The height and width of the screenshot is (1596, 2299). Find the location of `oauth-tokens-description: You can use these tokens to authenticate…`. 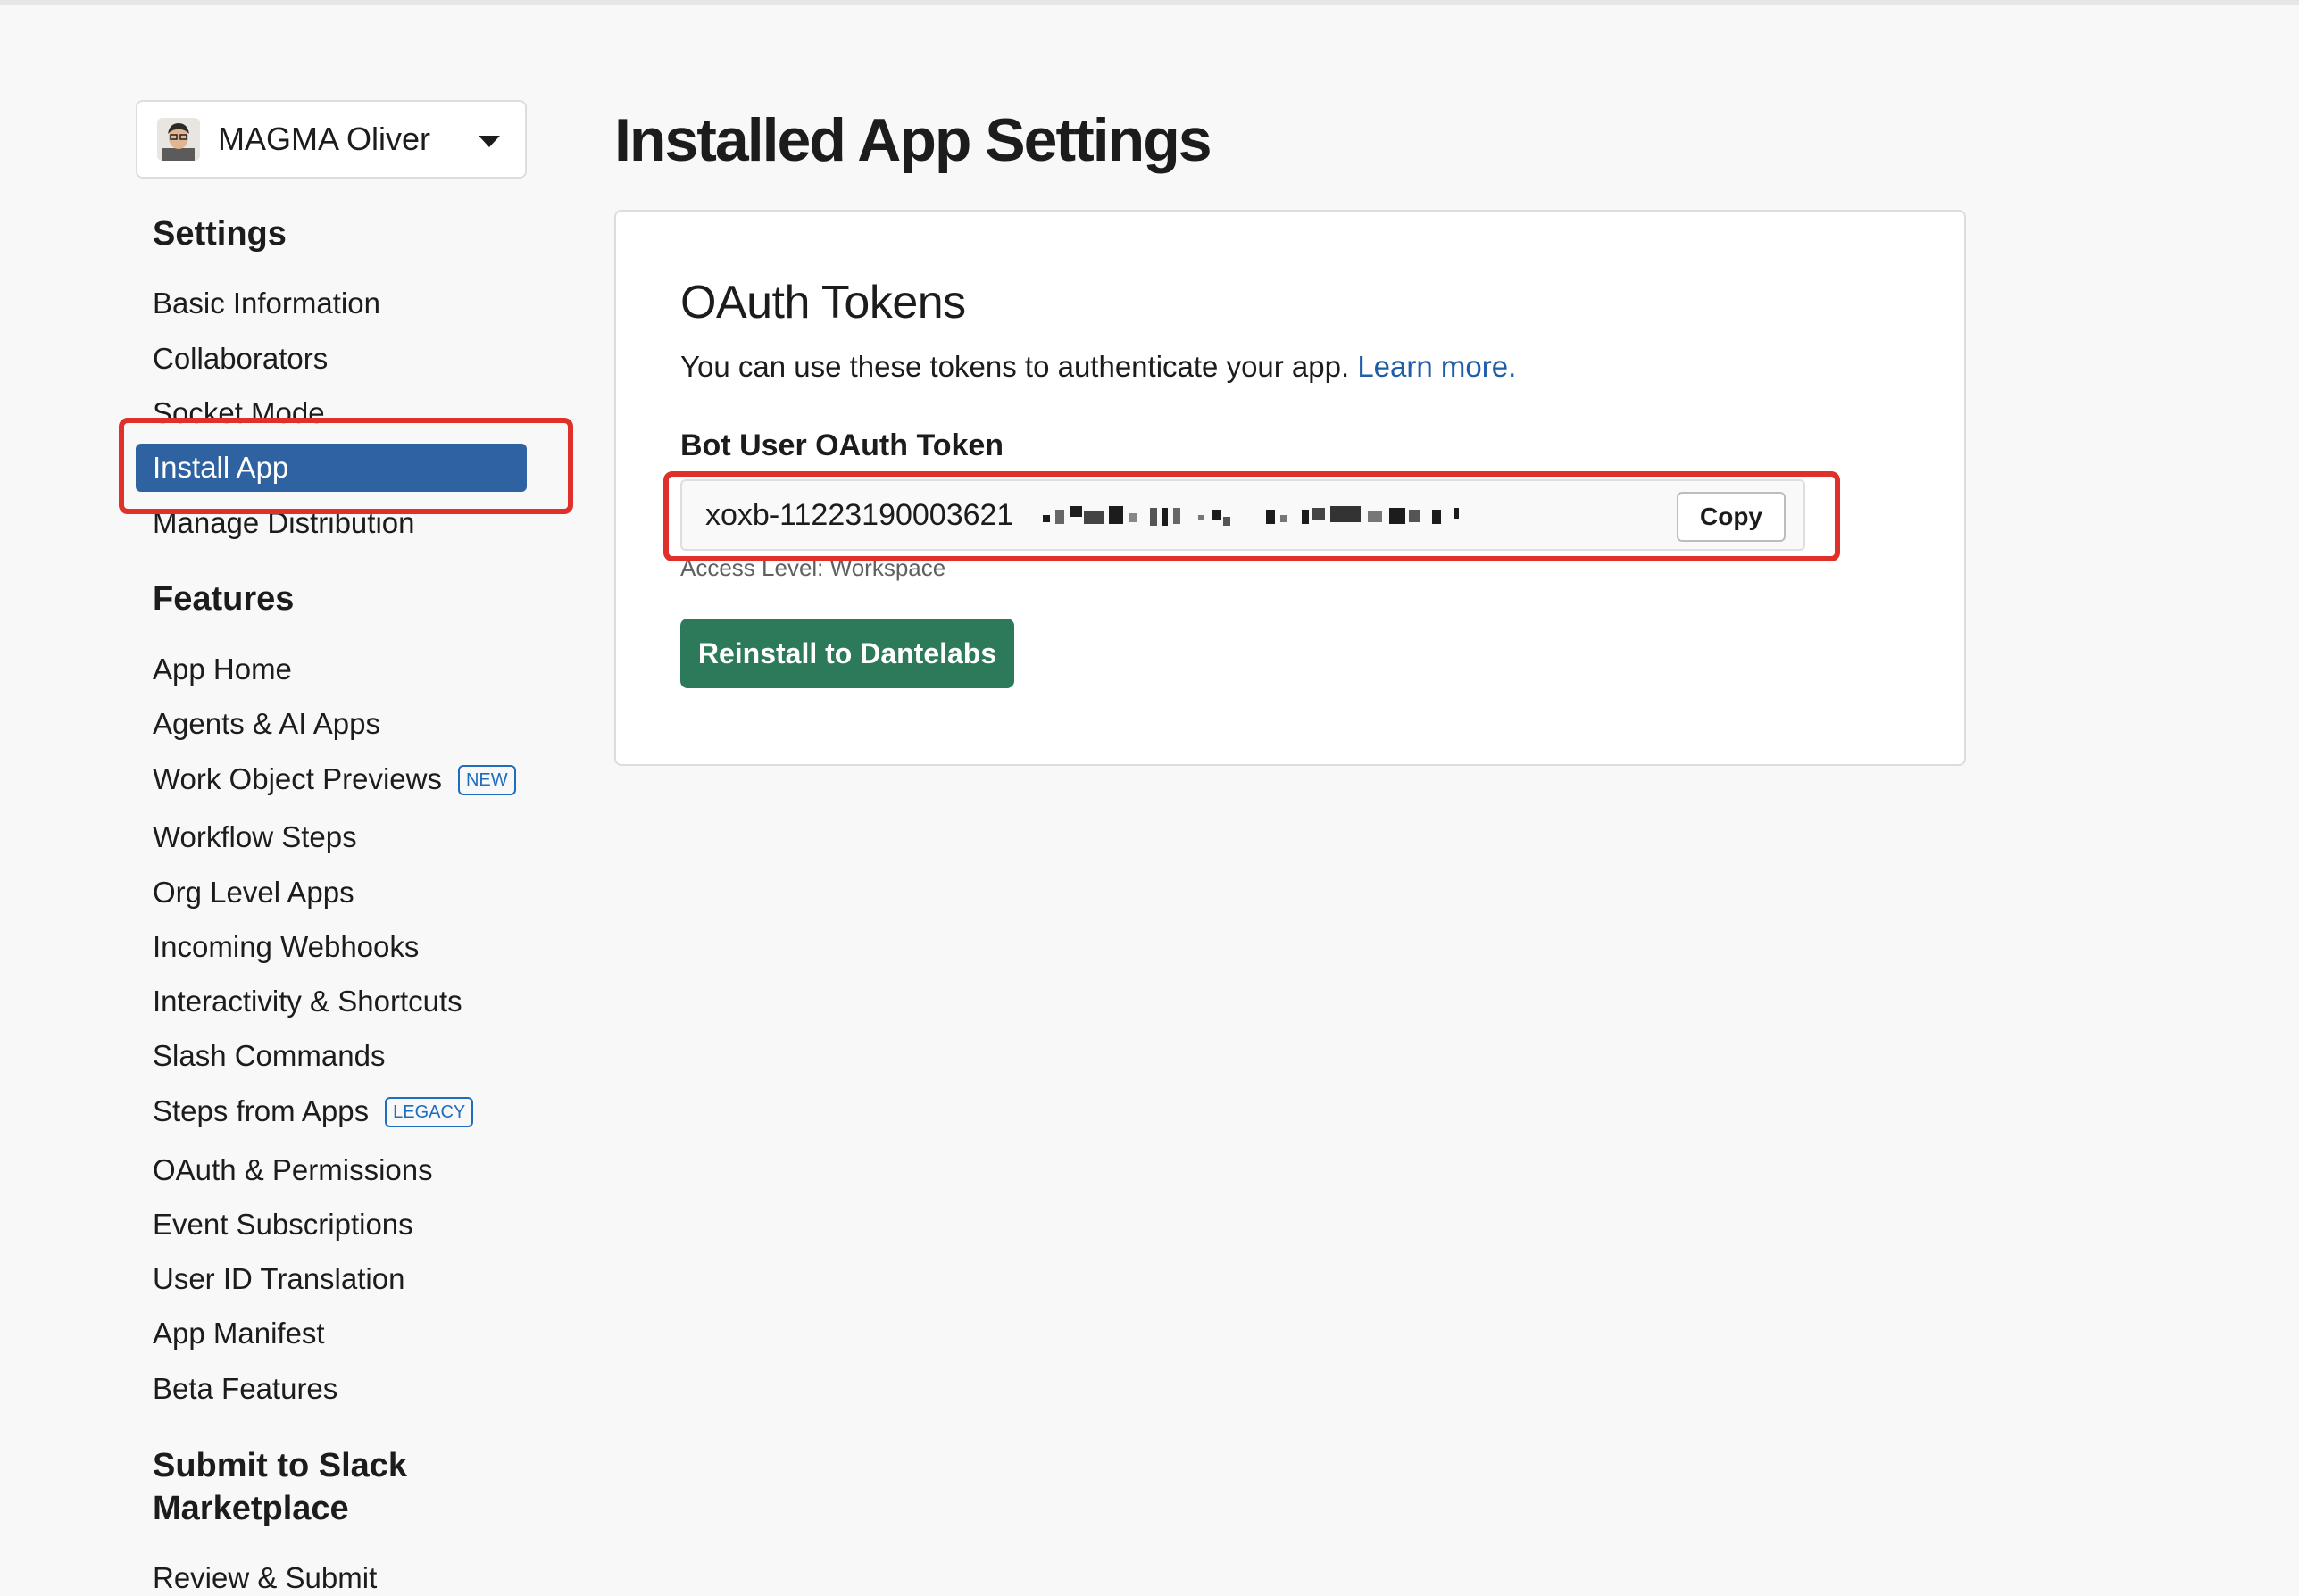

oauth-tokens-description: You can use these tokens to authenticate… is located at coordinates (1098, 367).